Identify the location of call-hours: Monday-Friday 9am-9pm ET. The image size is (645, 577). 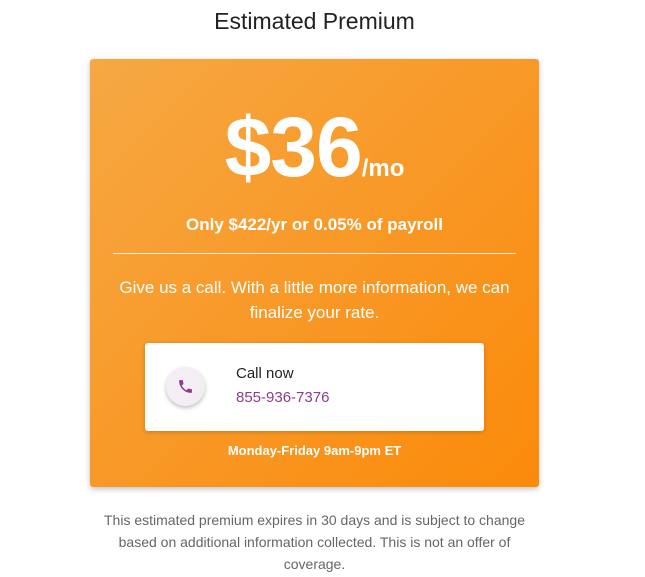
(314, 450).